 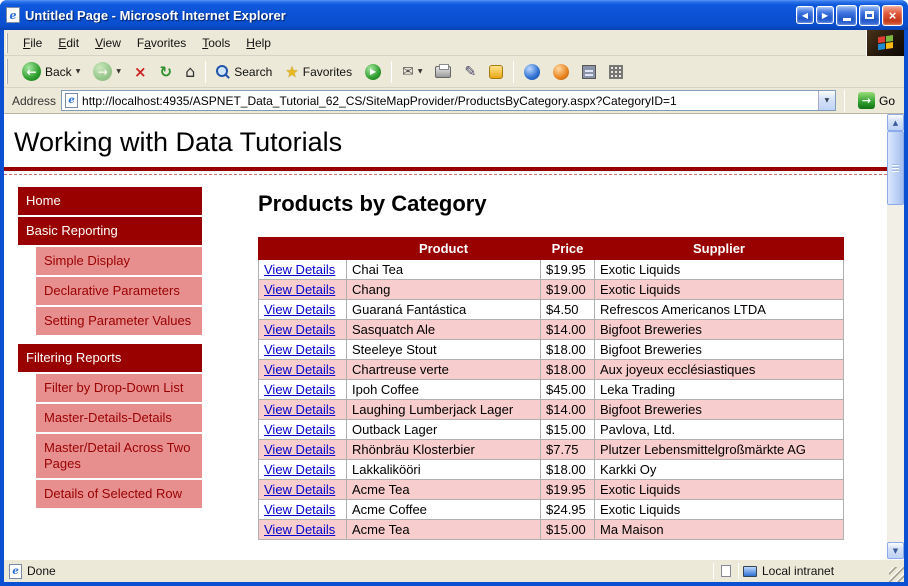 I want to click on sidebar-item: Setting Parameter Values, so click(x=119, y=321).